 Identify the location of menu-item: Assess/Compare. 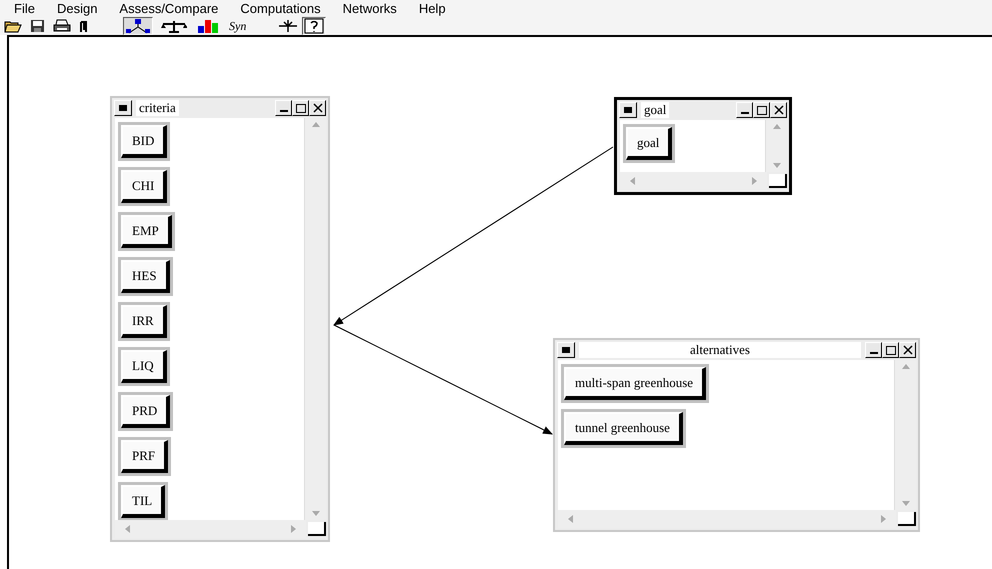
(168, 9).